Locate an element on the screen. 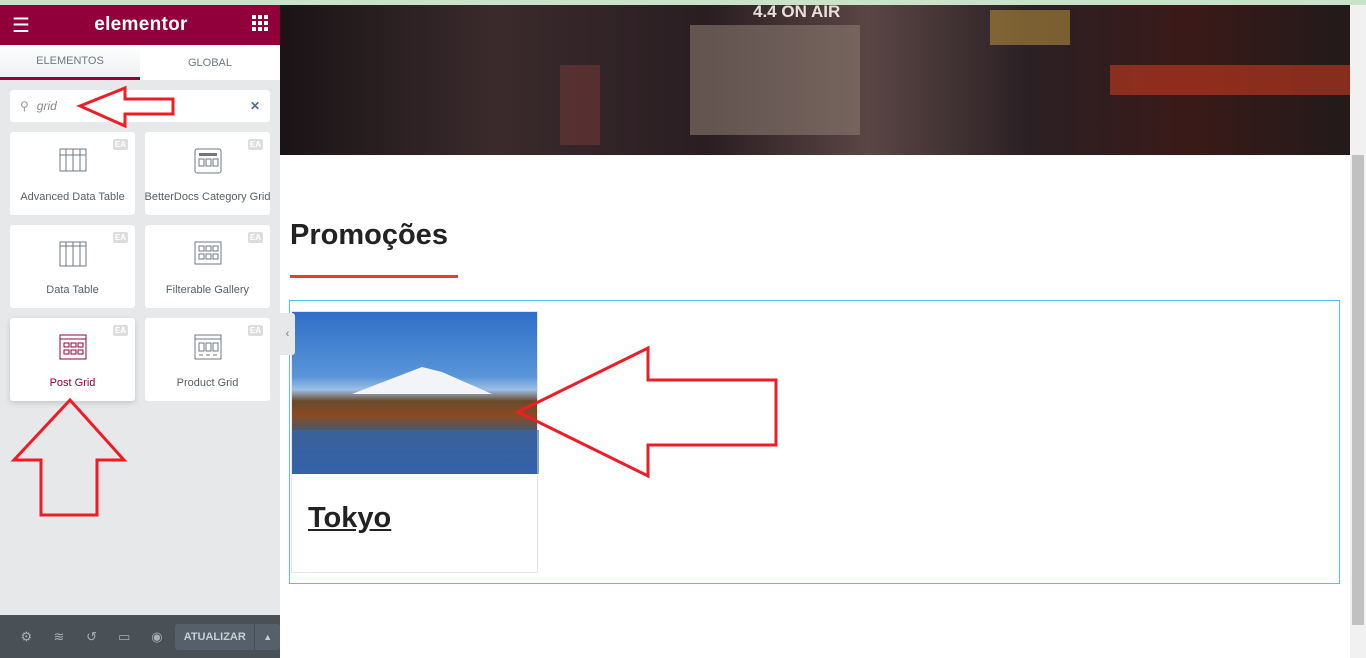 This screenshot has width=1366, height=658. widget-data-table: EA Data Table is located at coordinates (72, 266).